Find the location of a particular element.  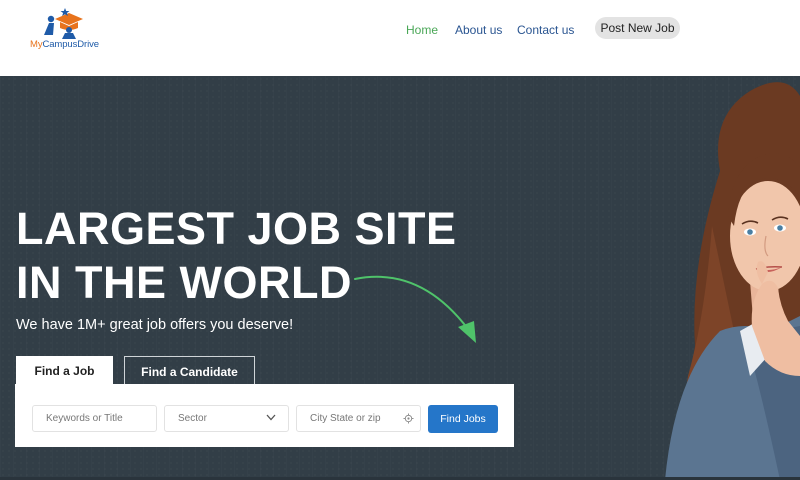

logo-text: MyCampusDrive is located at coordinates (64, 44).